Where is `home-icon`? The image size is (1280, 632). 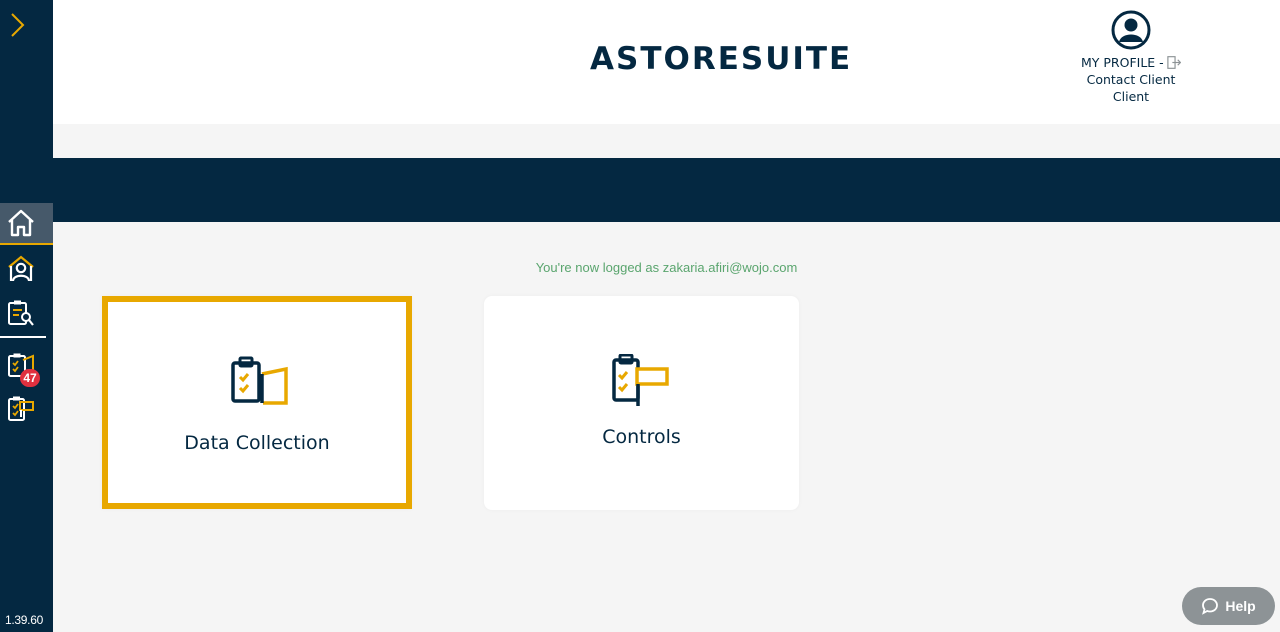 home-icon is located at coordinates (21, 223).